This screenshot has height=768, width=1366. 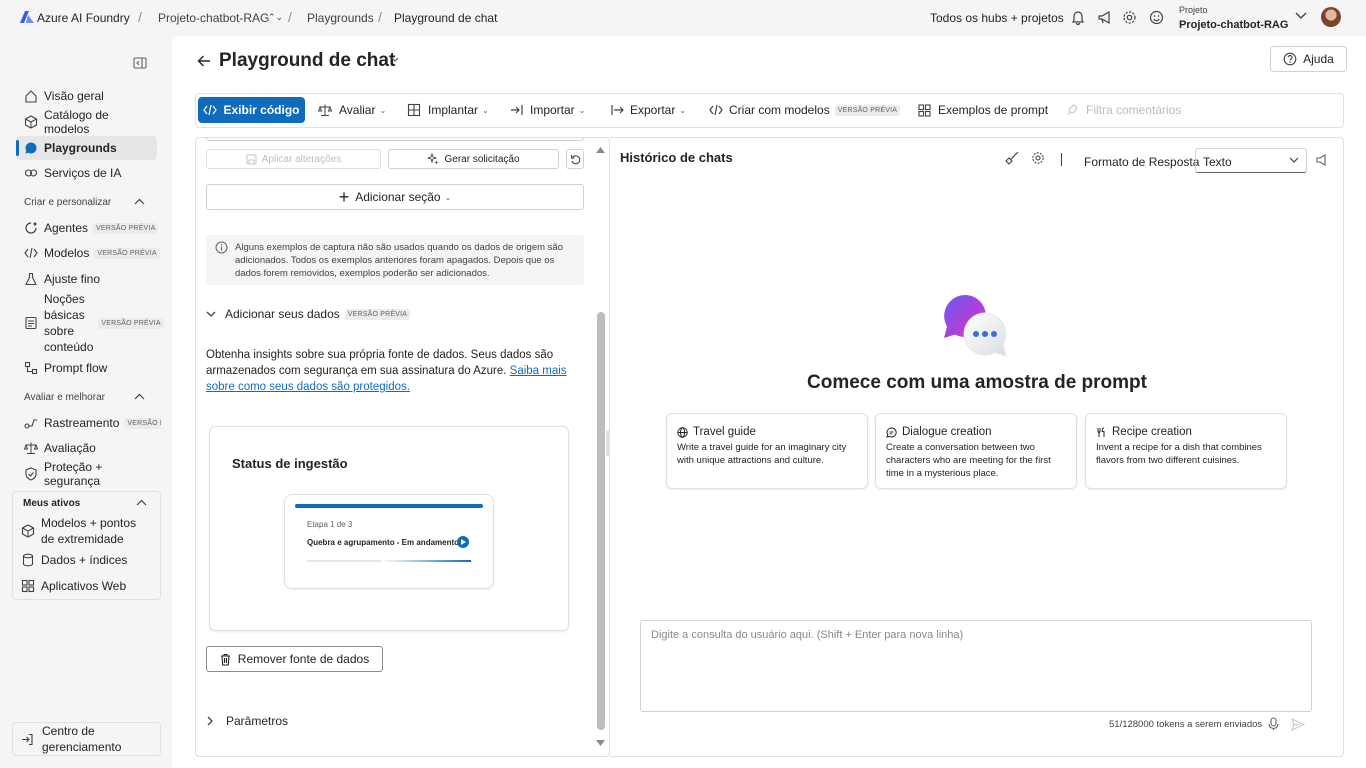 I want to click on response-format-label: Formato de Resposta, so click(x=1142, y=162).